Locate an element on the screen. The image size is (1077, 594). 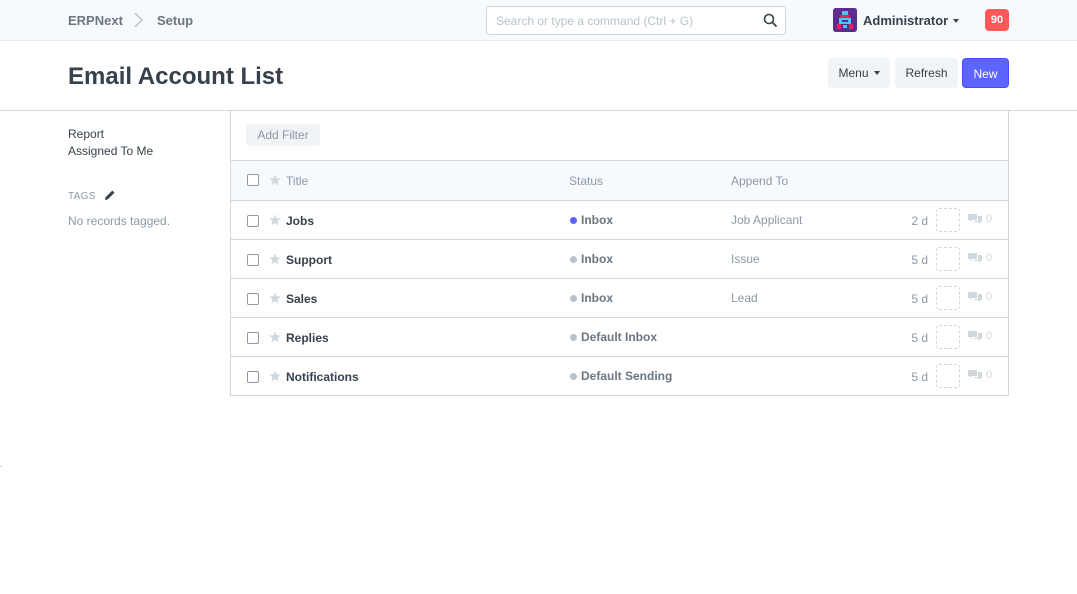
column-header-title: Title is located at coordinates (297, 181).